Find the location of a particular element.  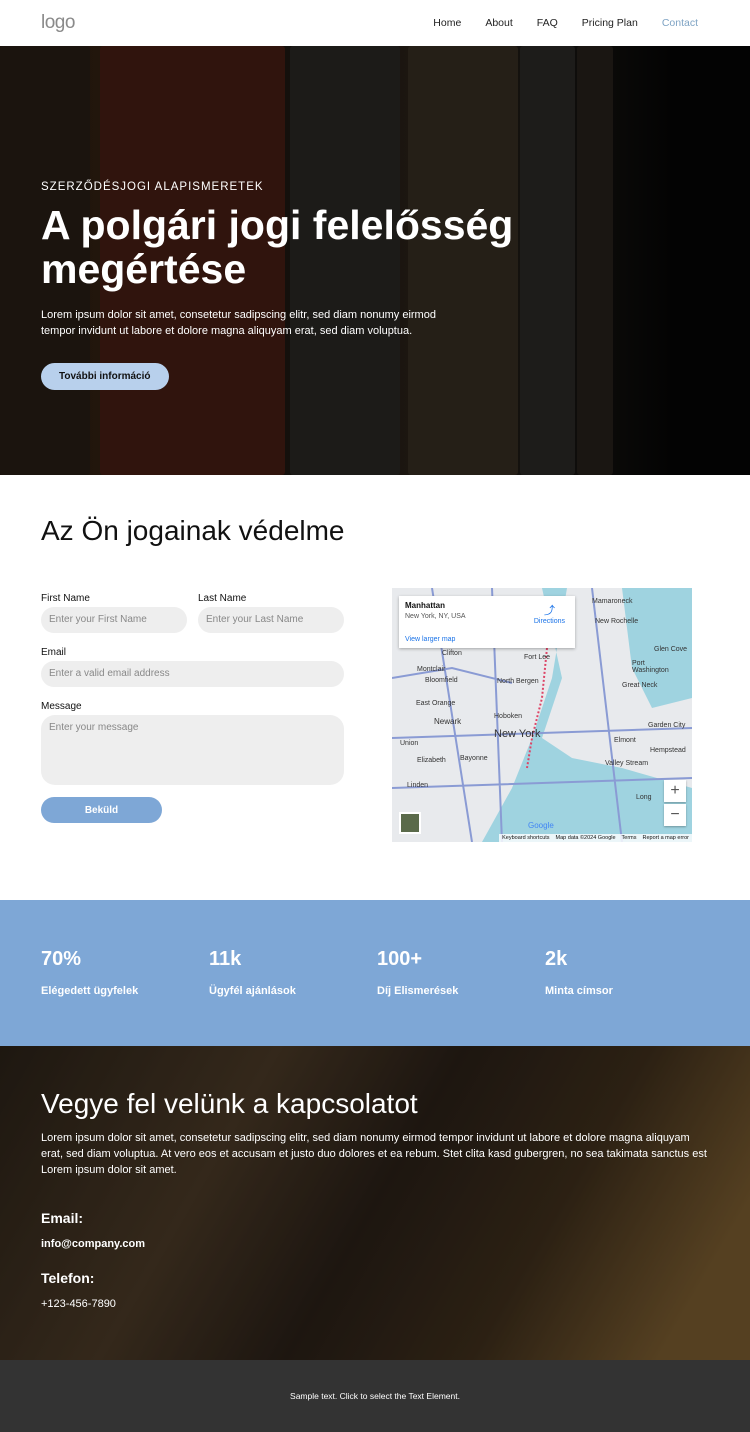

map-label: North Bergen is located at coordinates (518, 681).